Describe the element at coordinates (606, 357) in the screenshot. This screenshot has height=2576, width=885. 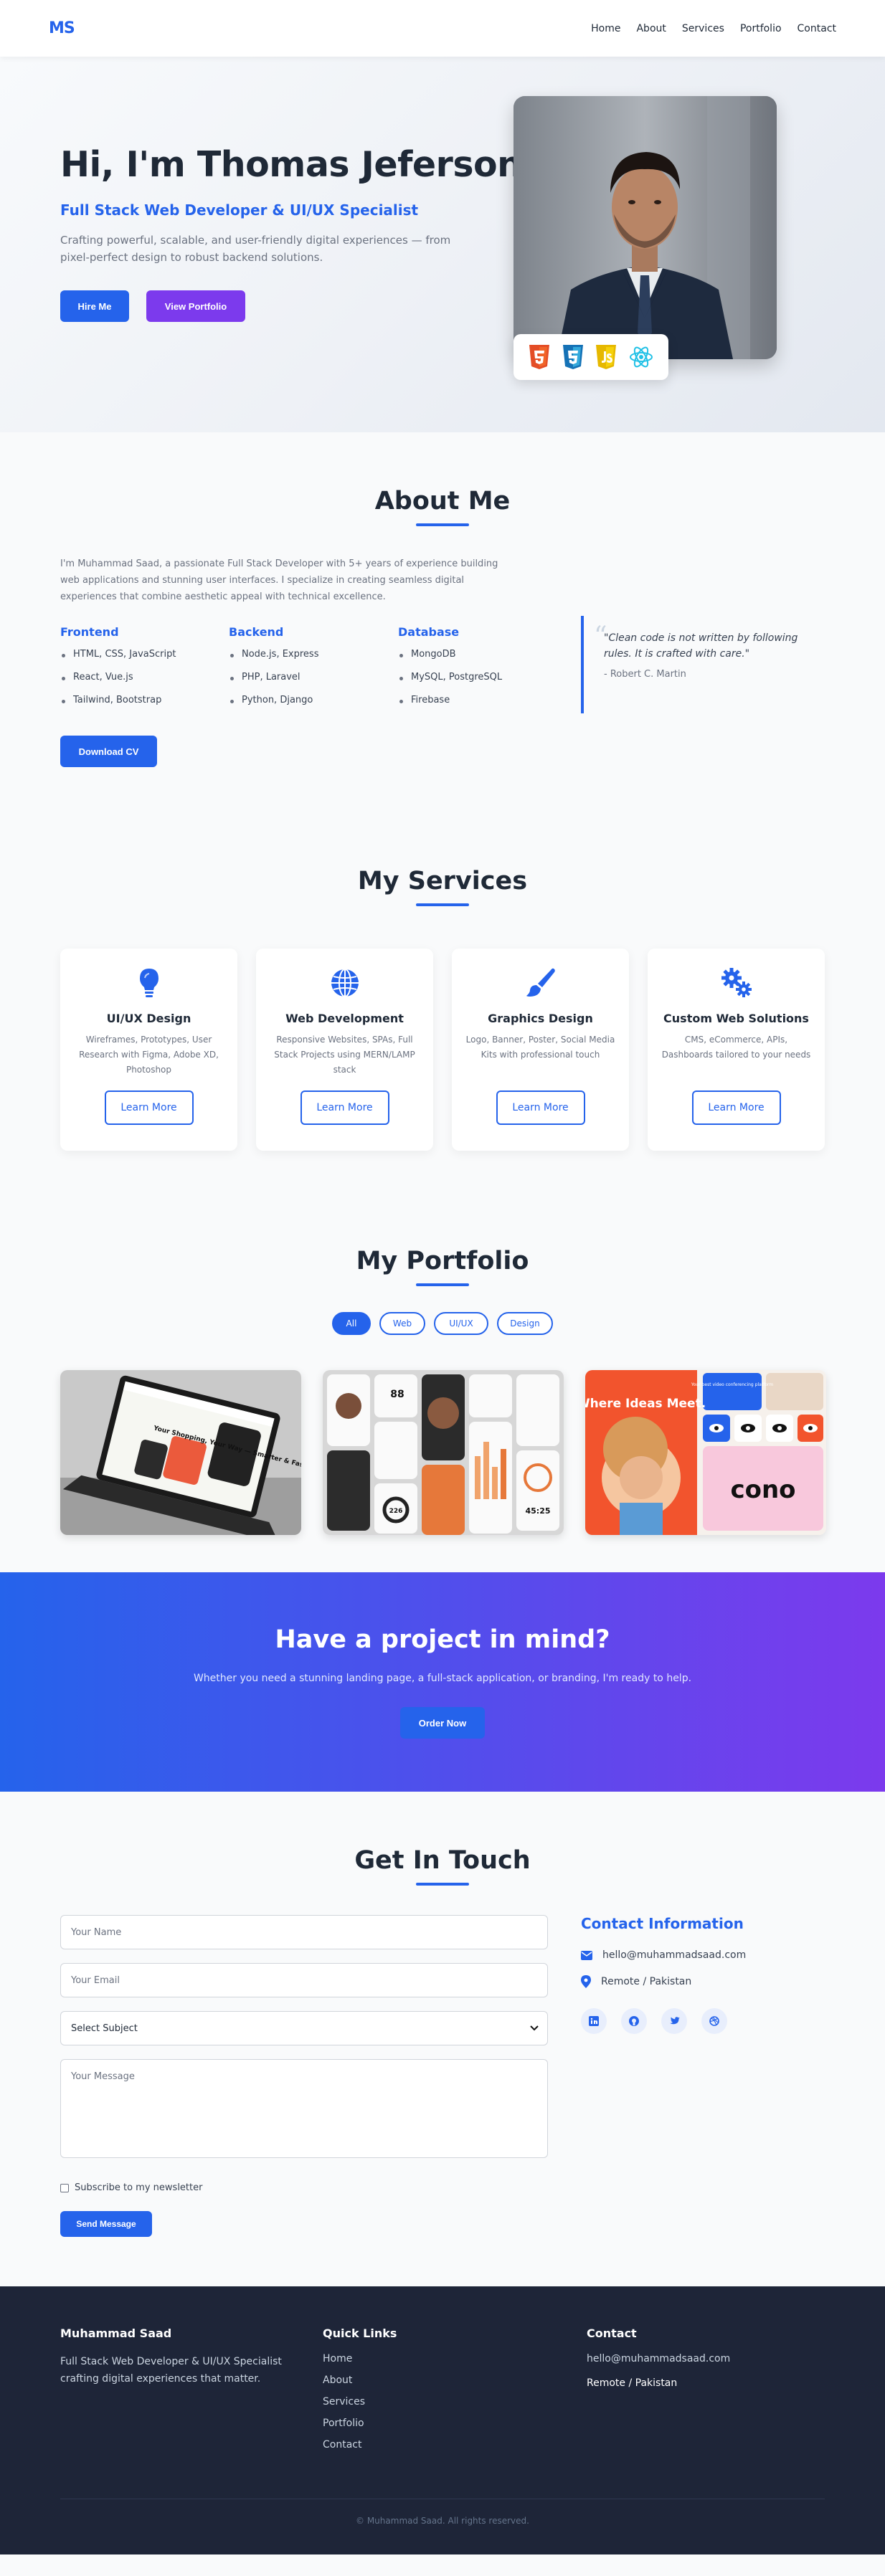
I see `javascript-icon` at that location.